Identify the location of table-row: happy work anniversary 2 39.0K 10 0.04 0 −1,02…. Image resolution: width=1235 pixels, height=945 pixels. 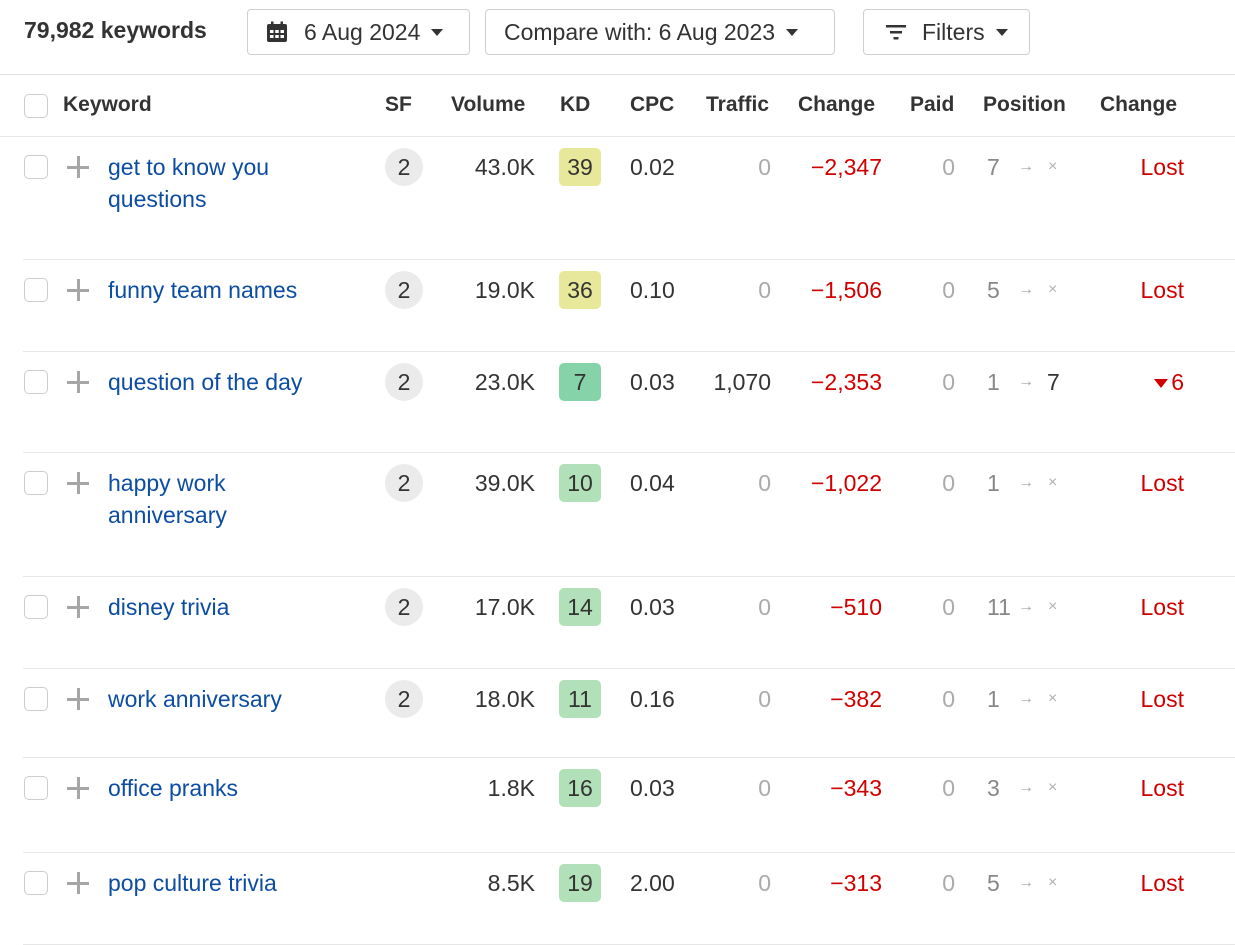
(617, 515).